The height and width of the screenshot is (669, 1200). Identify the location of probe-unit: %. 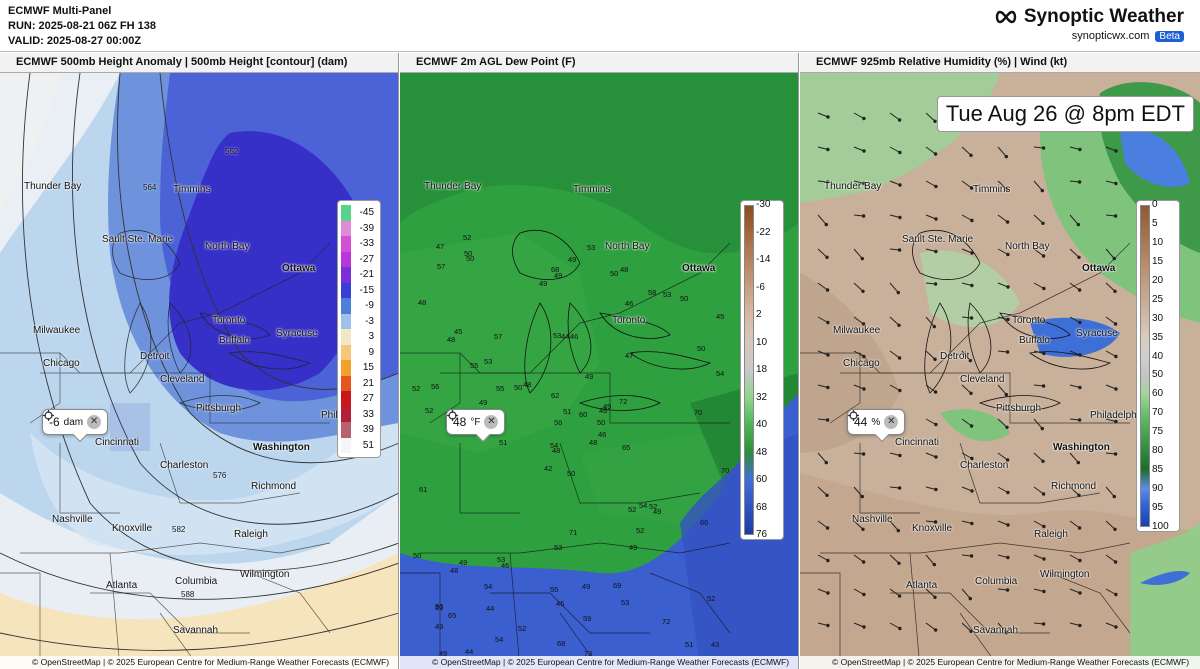
(876, 422).